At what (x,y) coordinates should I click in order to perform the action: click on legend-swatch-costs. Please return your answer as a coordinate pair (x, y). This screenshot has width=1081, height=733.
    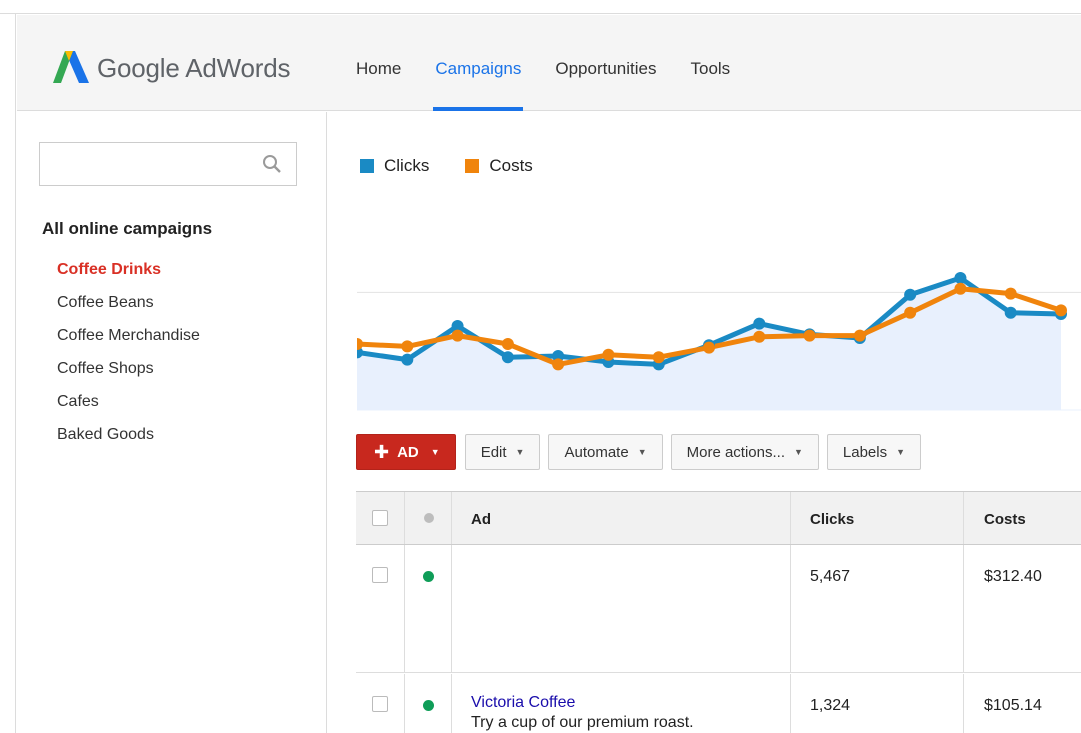
    Looking at the image, I should click on (472, 166).